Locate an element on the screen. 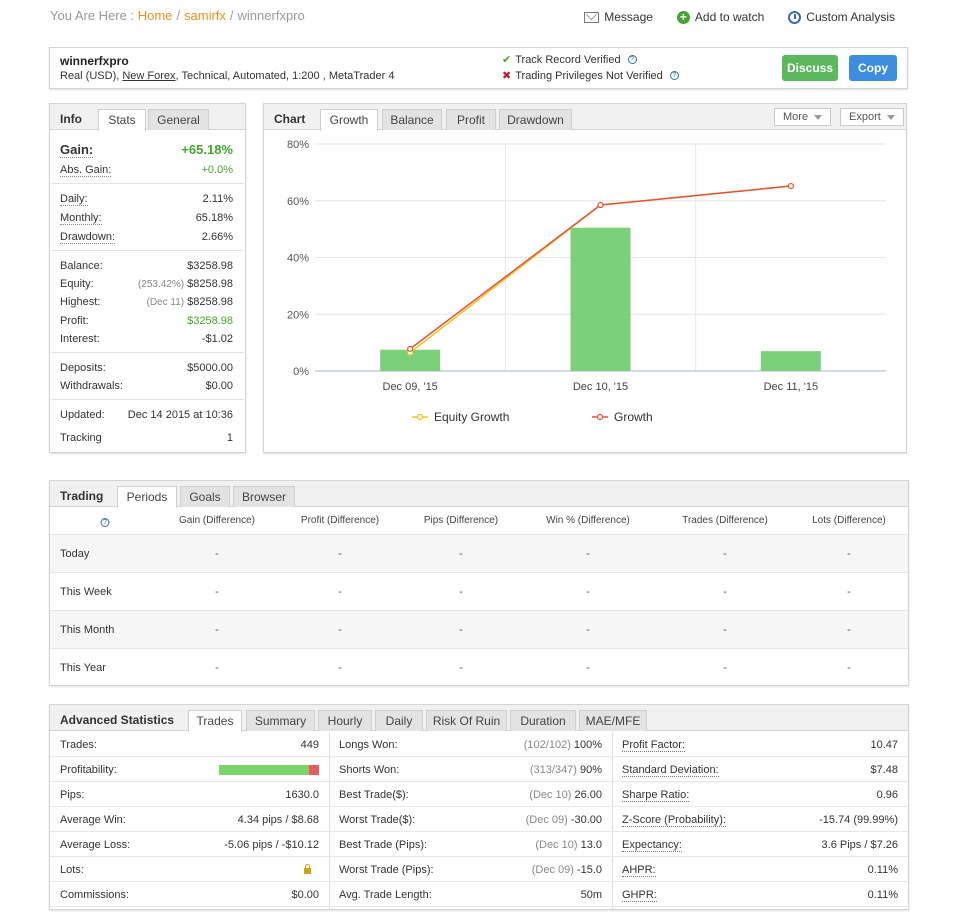 The height and width of the screenshot is (920, 955). tab-hourly: Hourly is located at coordinates (345, 720).